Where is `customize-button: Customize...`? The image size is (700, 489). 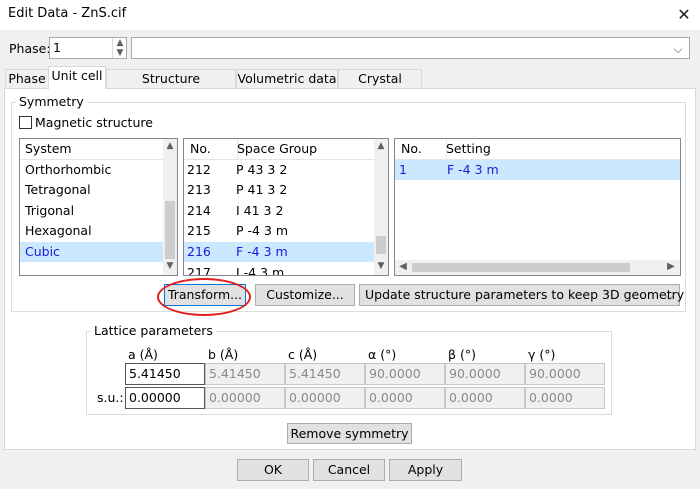 customize-button: Customize... is located at coordinates (305, 295).